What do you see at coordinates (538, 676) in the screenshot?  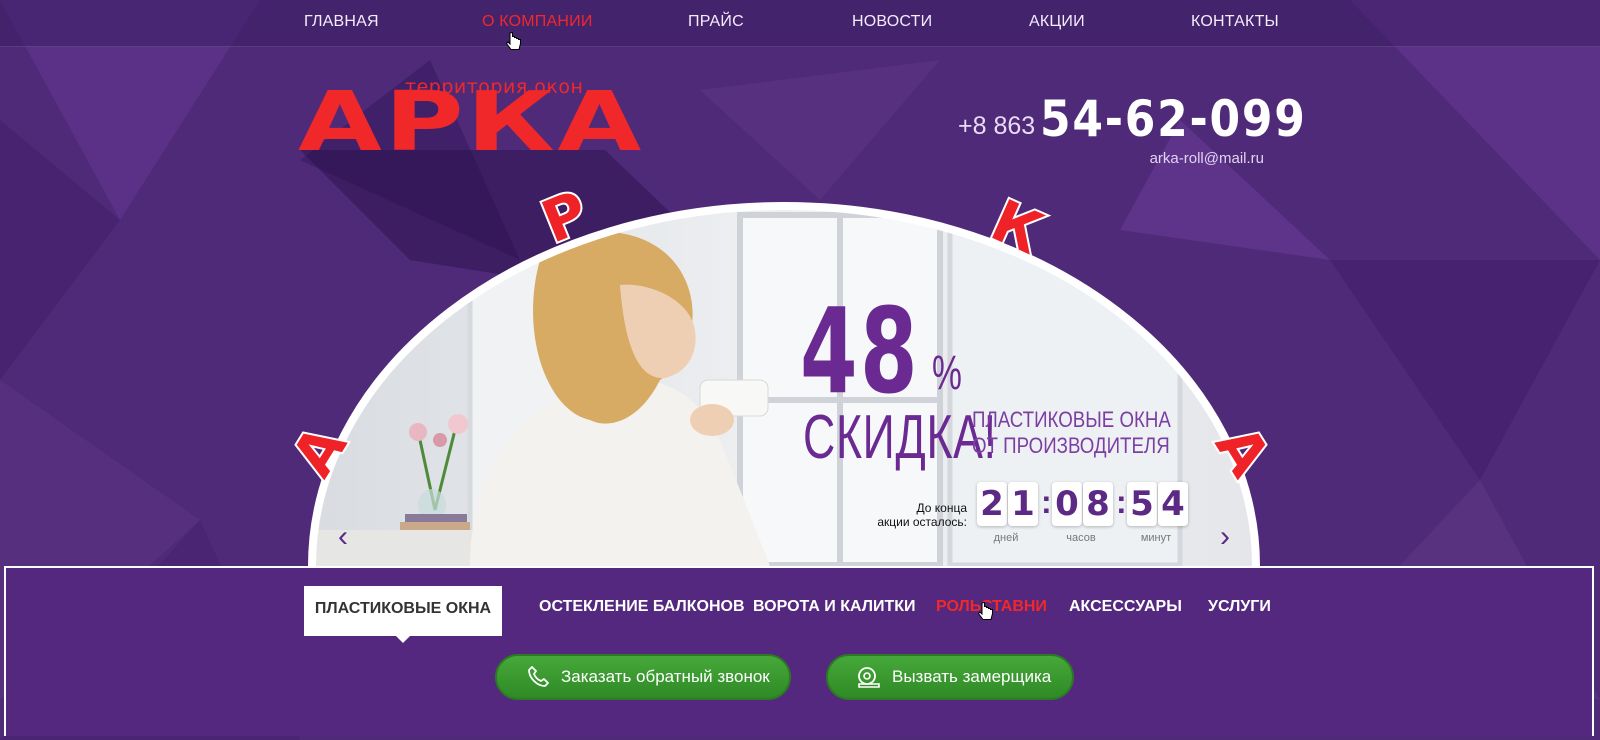 I see `phone-icon` at bounding box center [538, 676].